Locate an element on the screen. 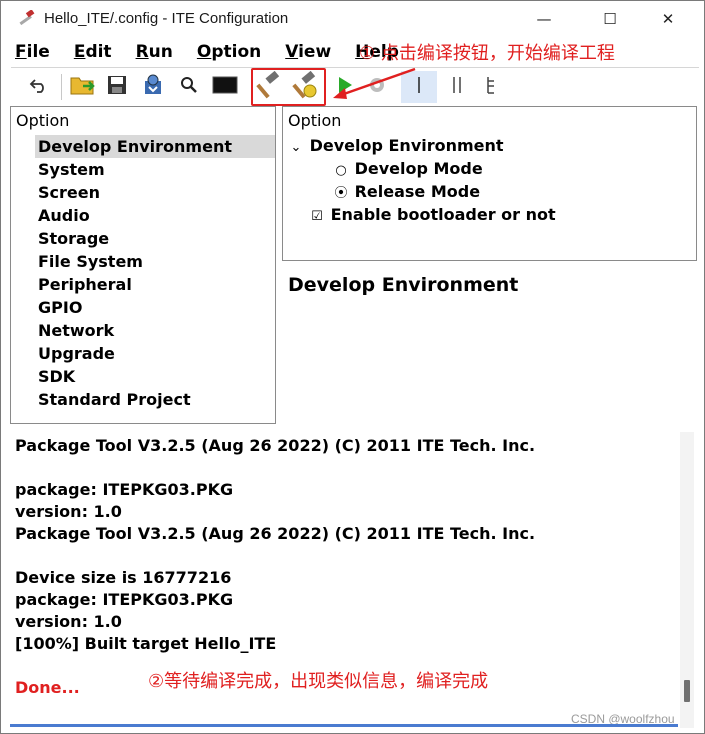  tree-item-upgrade: Upgrade is located at coordinates (155, 353).